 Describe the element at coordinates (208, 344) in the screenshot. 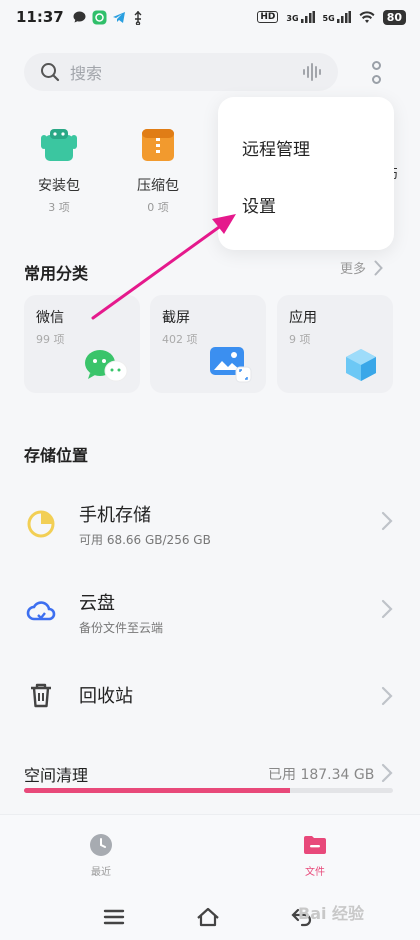

I see `category-card-screenshot: 截屏 402 项` at that location.